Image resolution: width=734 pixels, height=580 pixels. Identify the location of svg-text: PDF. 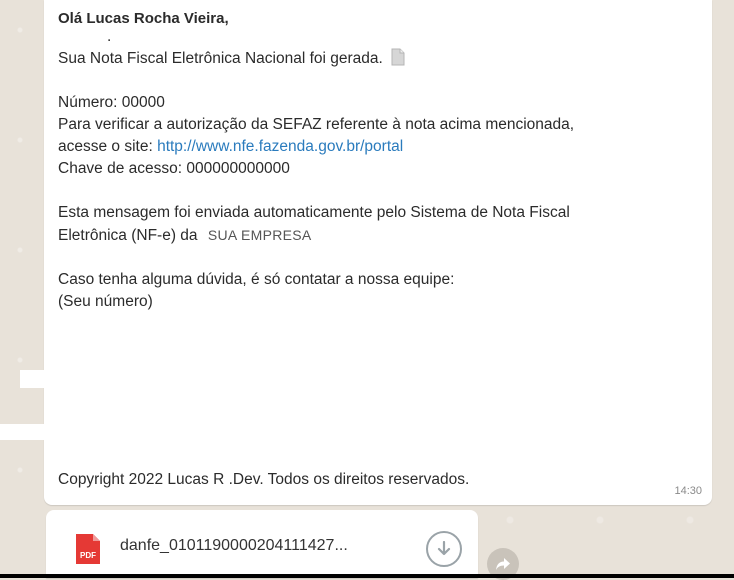
(88, 555).